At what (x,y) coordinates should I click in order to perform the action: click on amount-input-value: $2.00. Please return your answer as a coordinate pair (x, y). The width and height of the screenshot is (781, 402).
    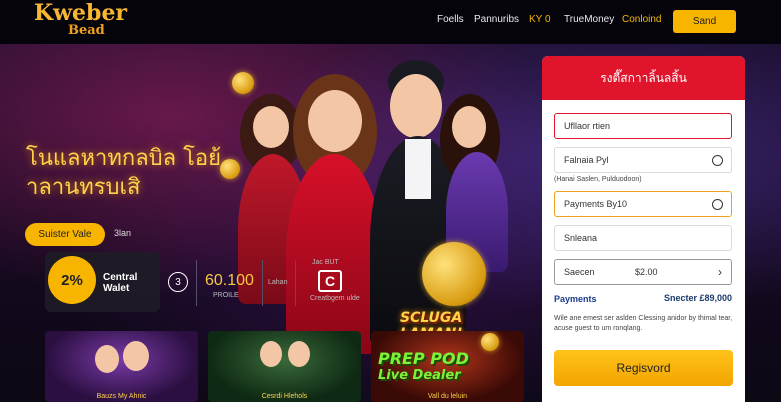
    Looking at the image, I should click on (646, 272).